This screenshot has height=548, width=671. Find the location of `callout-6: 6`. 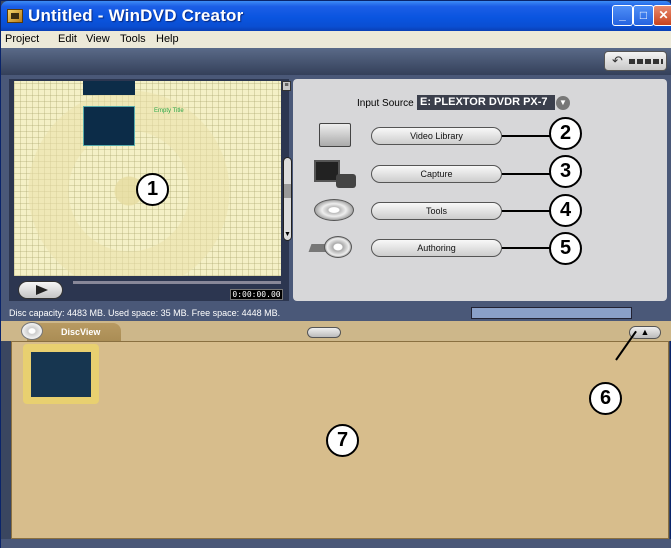

callout-6: 6 is located at coordinates (605, 398).